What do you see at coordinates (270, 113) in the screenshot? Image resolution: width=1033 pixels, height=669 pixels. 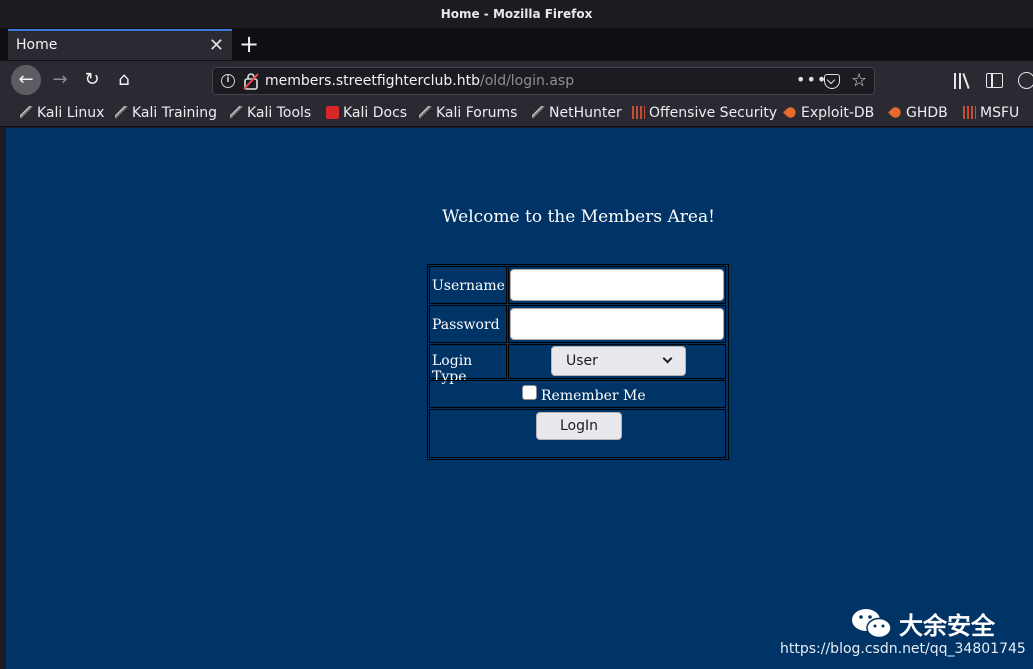 I see `bookmark-kali-tools: Kali Tools` at bounding box center [270, 113].